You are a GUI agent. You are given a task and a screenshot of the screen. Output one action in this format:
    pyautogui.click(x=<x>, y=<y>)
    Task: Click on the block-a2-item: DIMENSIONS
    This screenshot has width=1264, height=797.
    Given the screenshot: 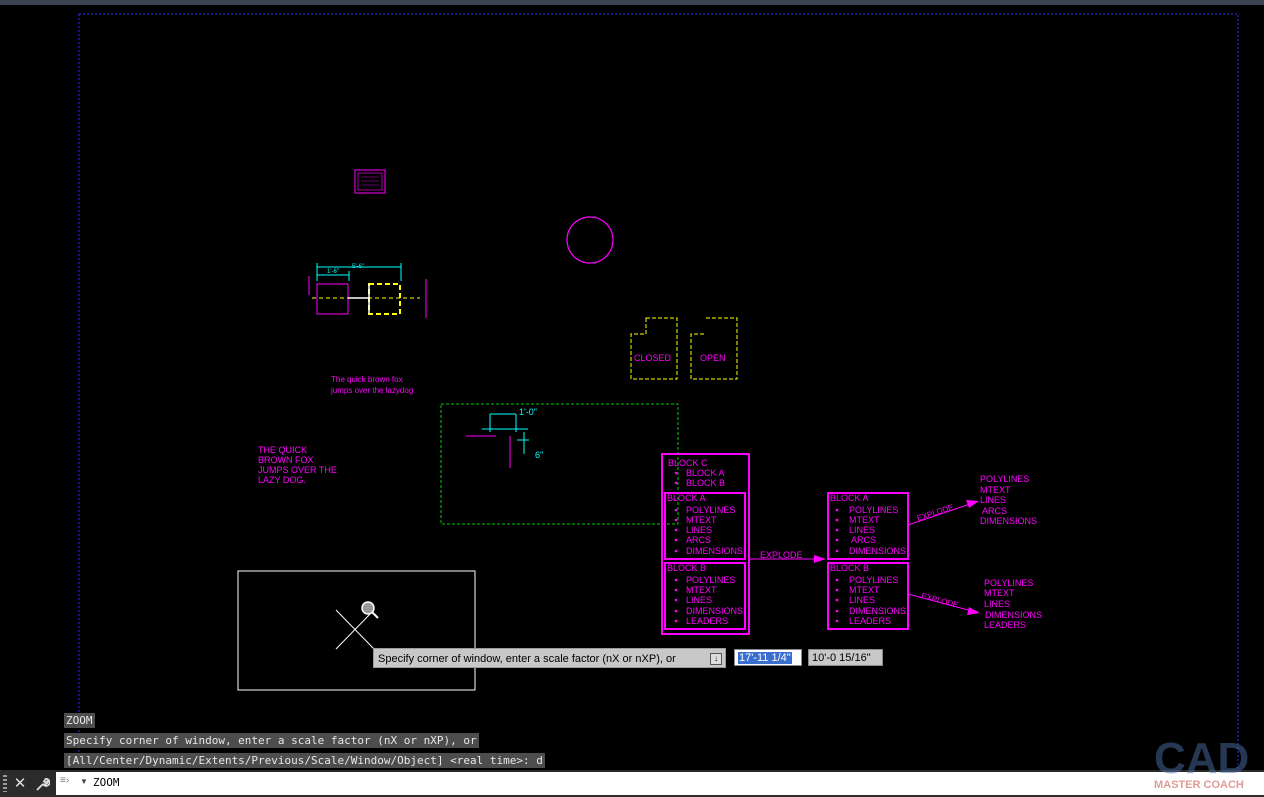 What is the action you would take?
    pyautogui.click(x=877, y=551)
    